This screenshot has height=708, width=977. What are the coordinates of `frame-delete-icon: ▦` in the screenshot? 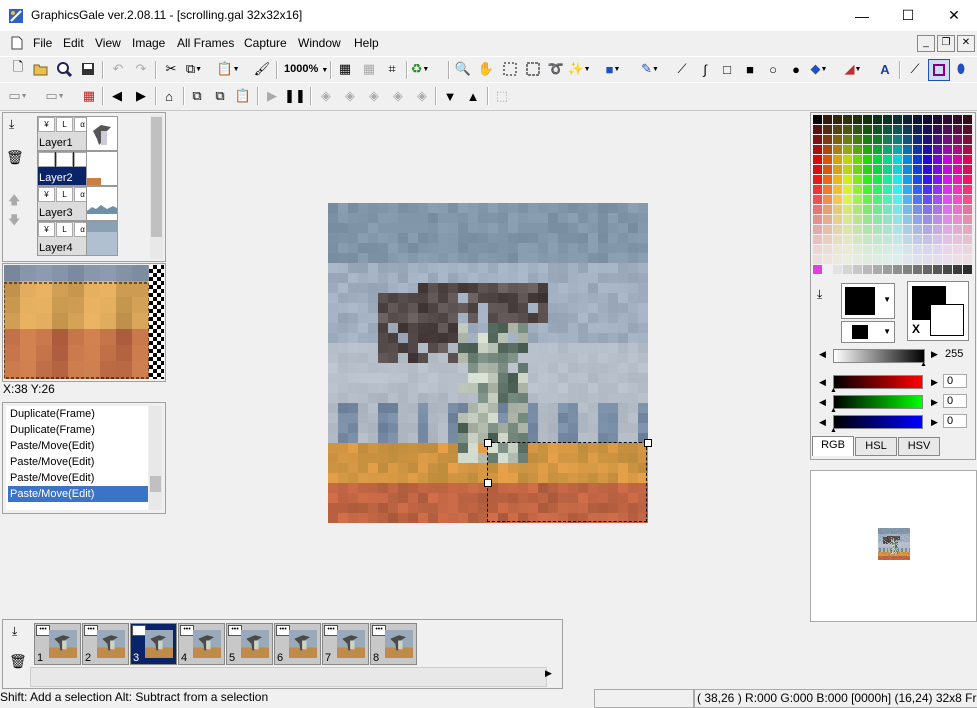 It's located at (89, 96).